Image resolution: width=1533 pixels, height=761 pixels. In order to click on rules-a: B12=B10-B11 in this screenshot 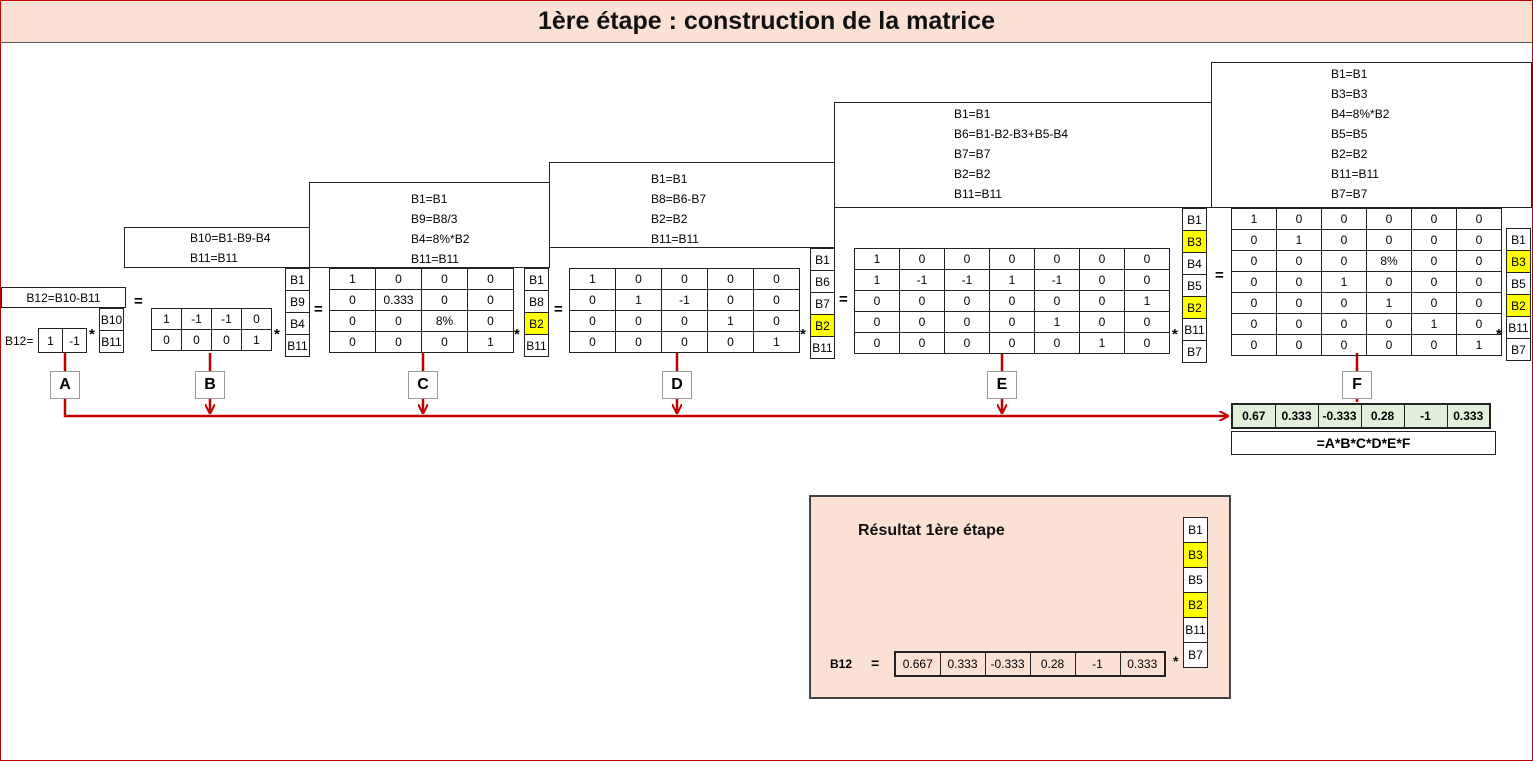, I will do `click(63, 297)`.